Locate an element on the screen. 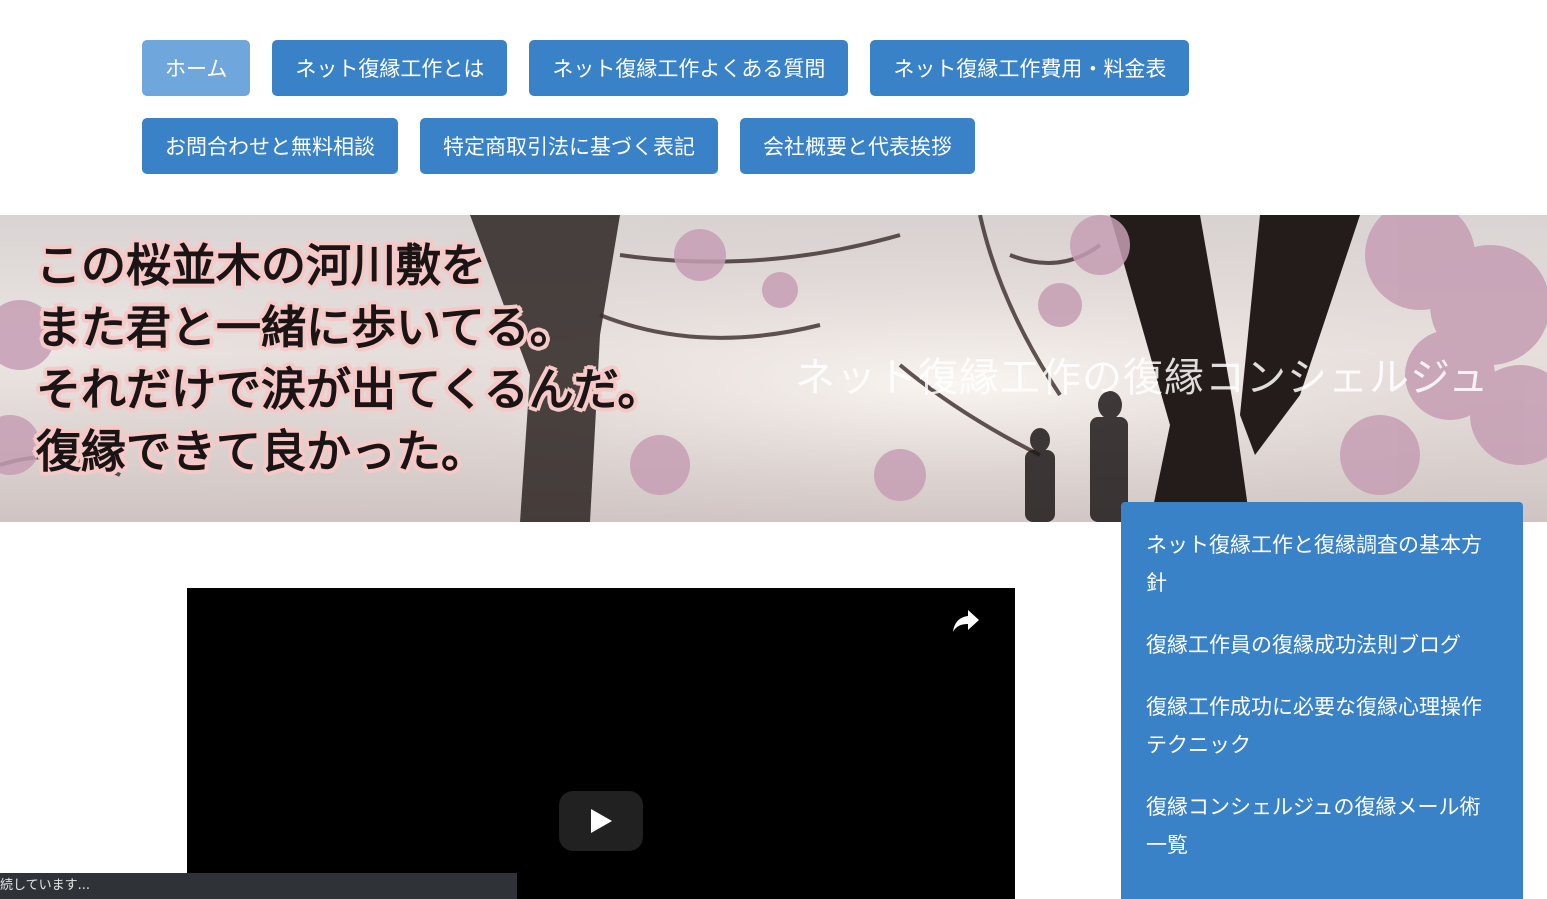 This screenshot has height=899, width=1547. share-arrow-icon is located at coordinates (966, 620).